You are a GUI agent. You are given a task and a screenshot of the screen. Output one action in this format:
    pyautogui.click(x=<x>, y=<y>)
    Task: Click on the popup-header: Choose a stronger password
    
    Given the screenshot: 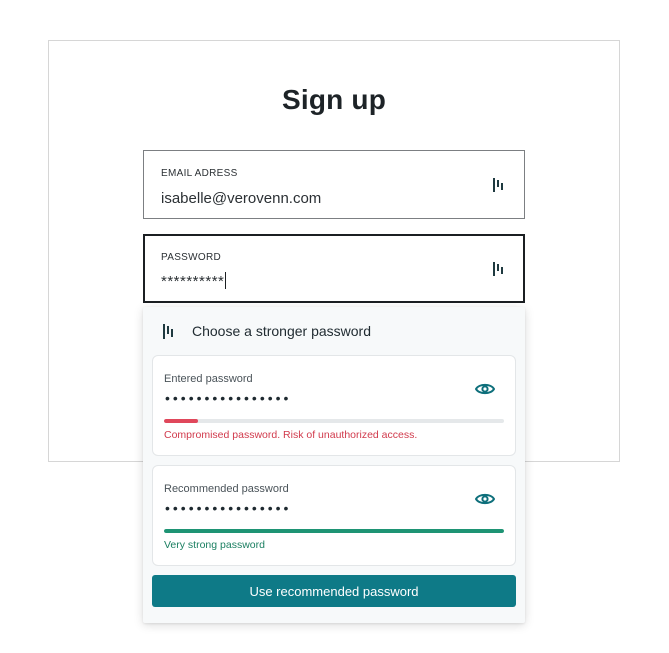 What is the action you would take?
    pyautogui.click(x=267, y=331)
    